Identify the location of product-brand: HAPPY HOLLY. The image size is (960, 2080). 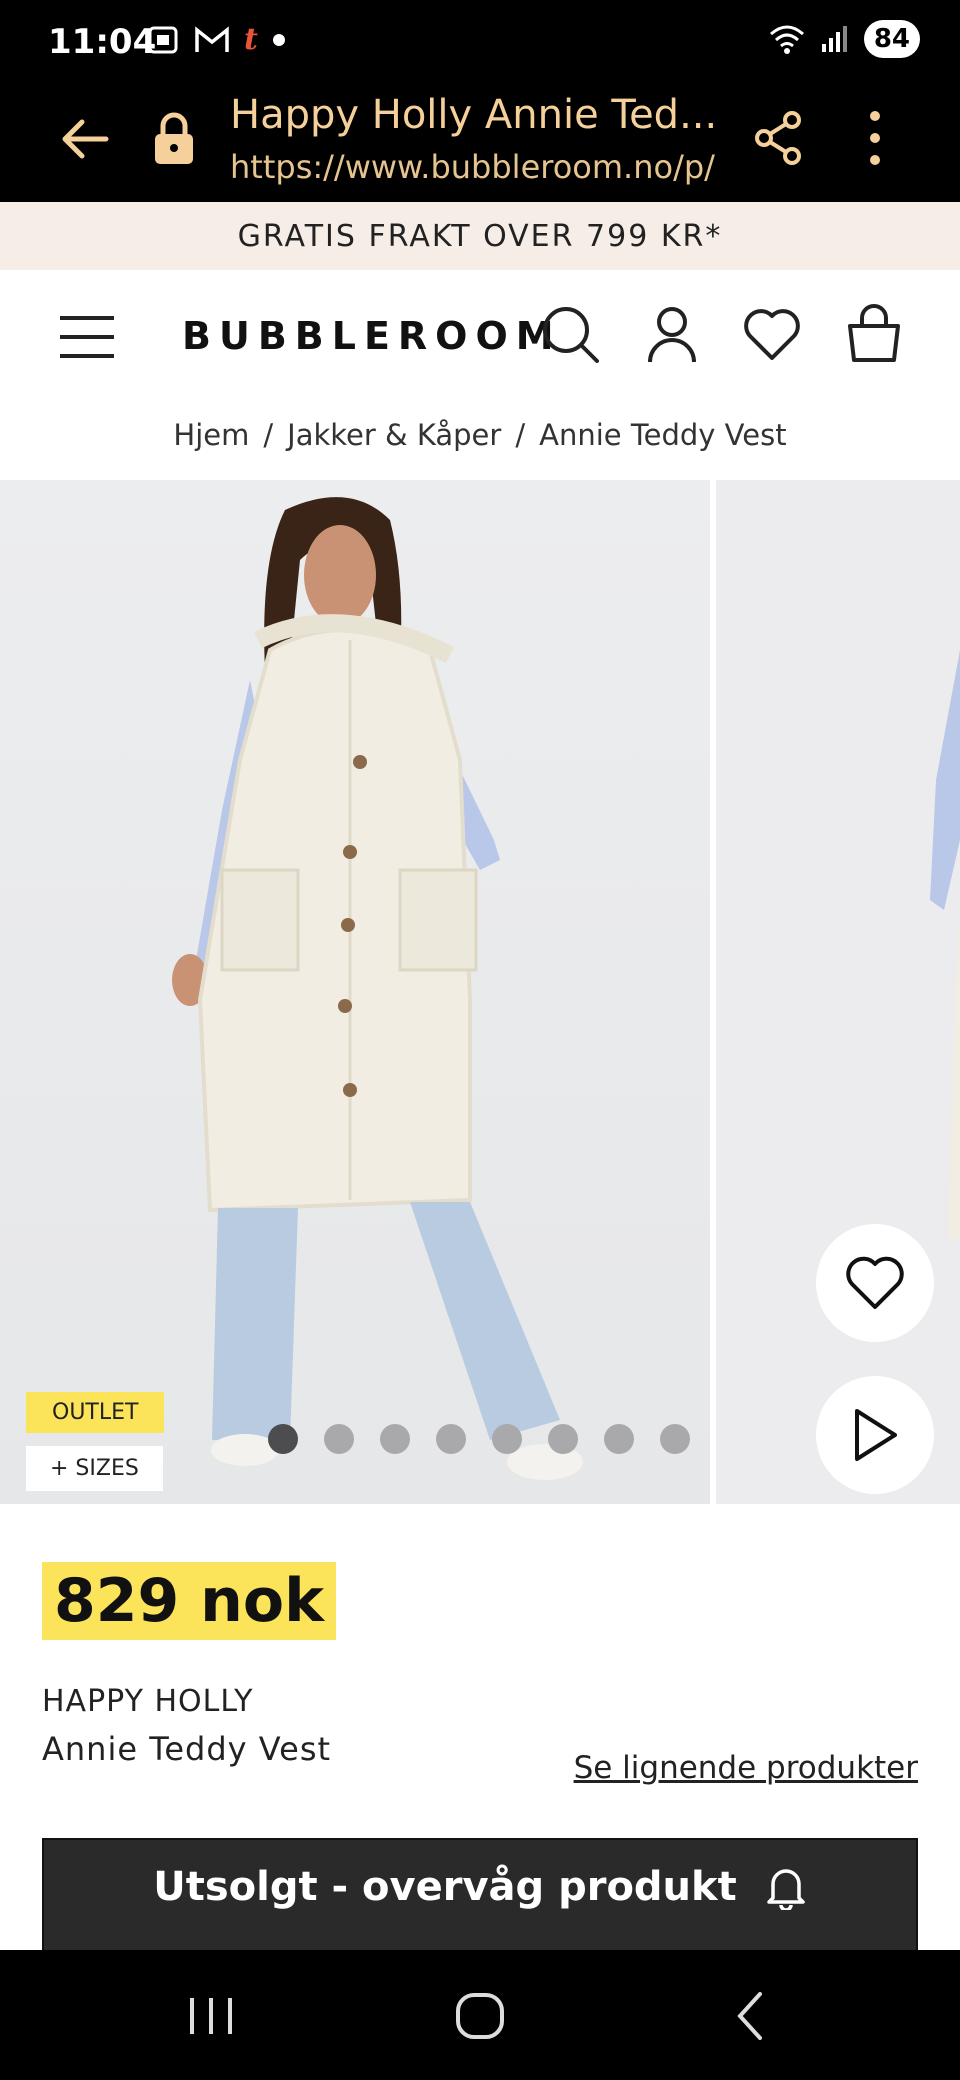
(147, 1701).